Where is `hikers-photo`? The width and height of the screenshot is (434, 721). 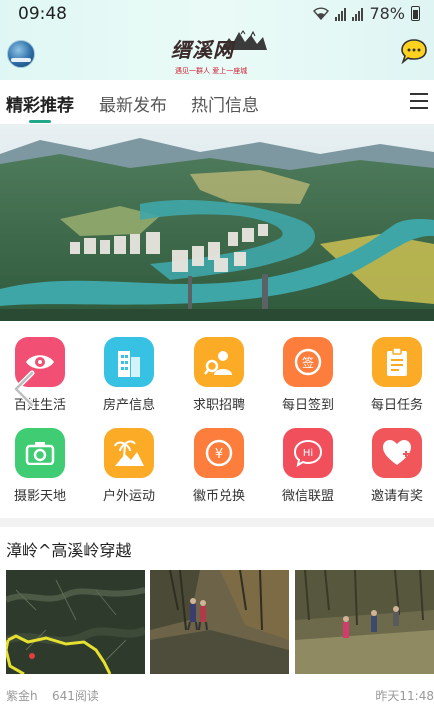
hikers-photo is located at coordinates (219, 622).